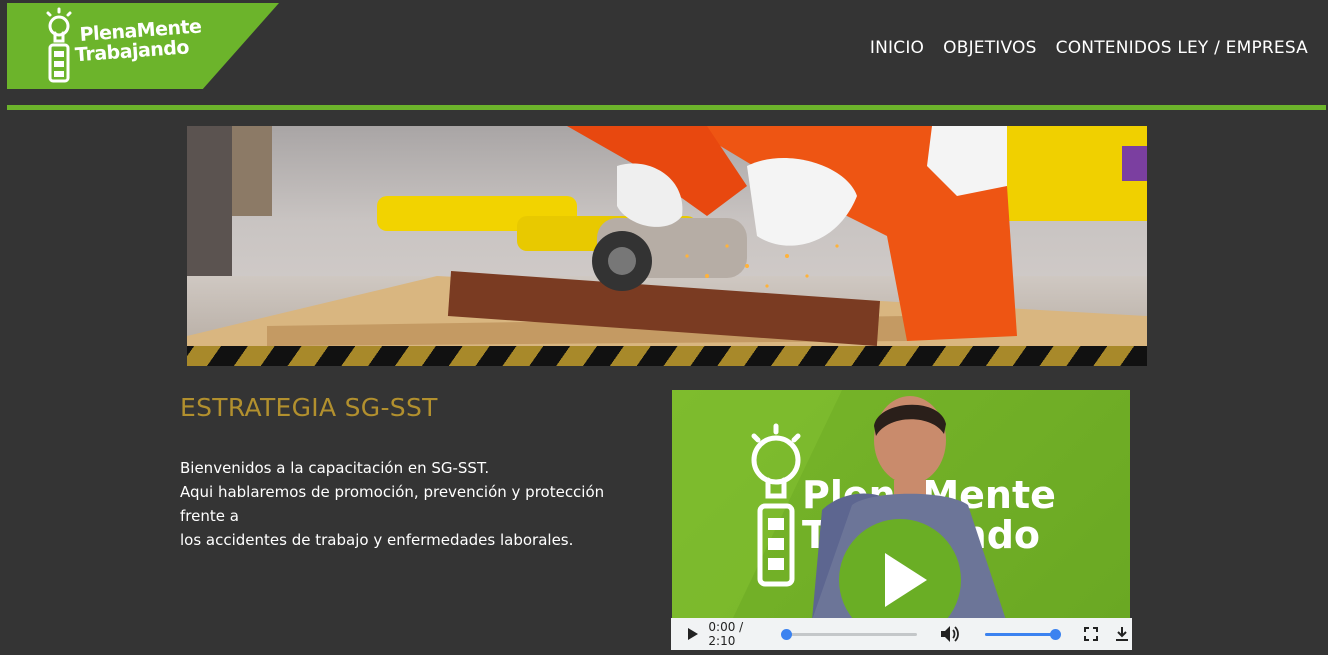  I want to click on play-button, so click(692, 634).